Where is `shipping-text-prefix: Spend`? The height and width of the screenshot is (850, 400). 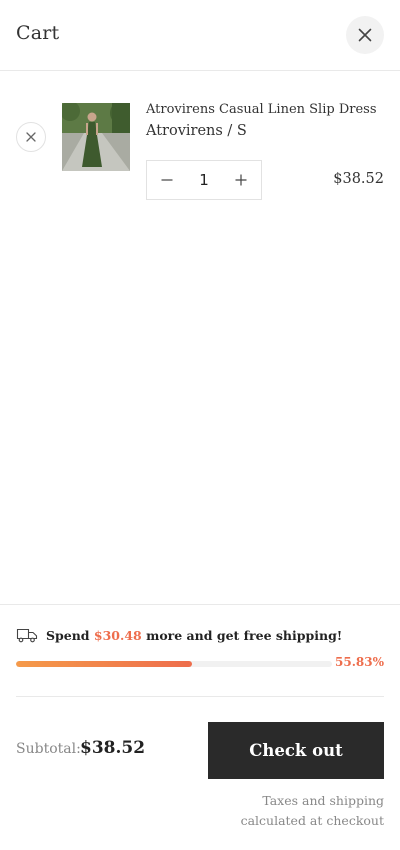
shipping-text-prefix: Spend is located at coordinates (70, 635).